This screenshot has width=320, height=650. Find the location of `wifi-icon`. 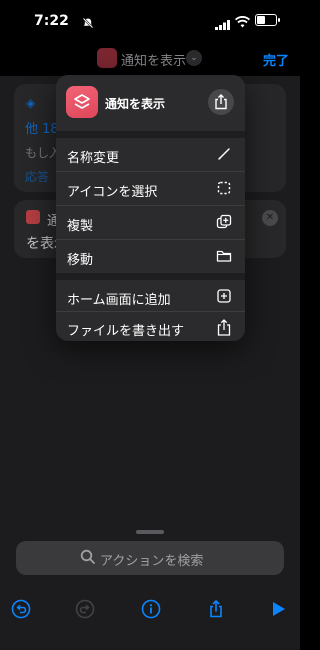

wifi-icon is located at coordinates (242, 22).